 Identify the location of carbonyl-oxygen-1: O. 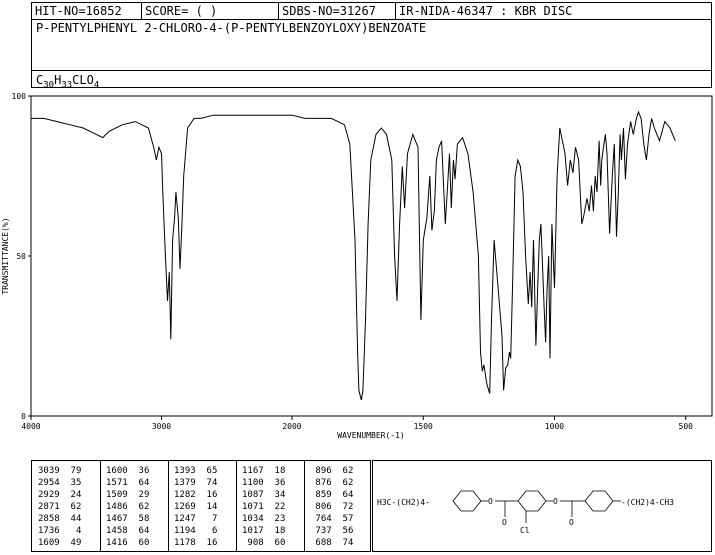
(504, 522).